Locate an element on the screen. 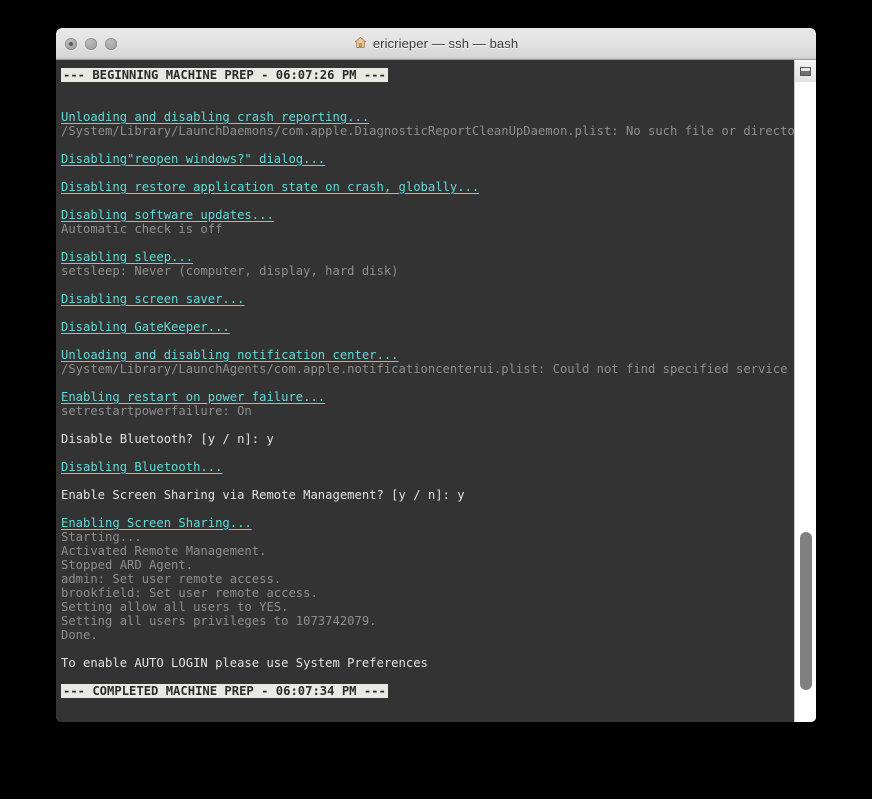  home-icon is located at coordinates (360, 44).